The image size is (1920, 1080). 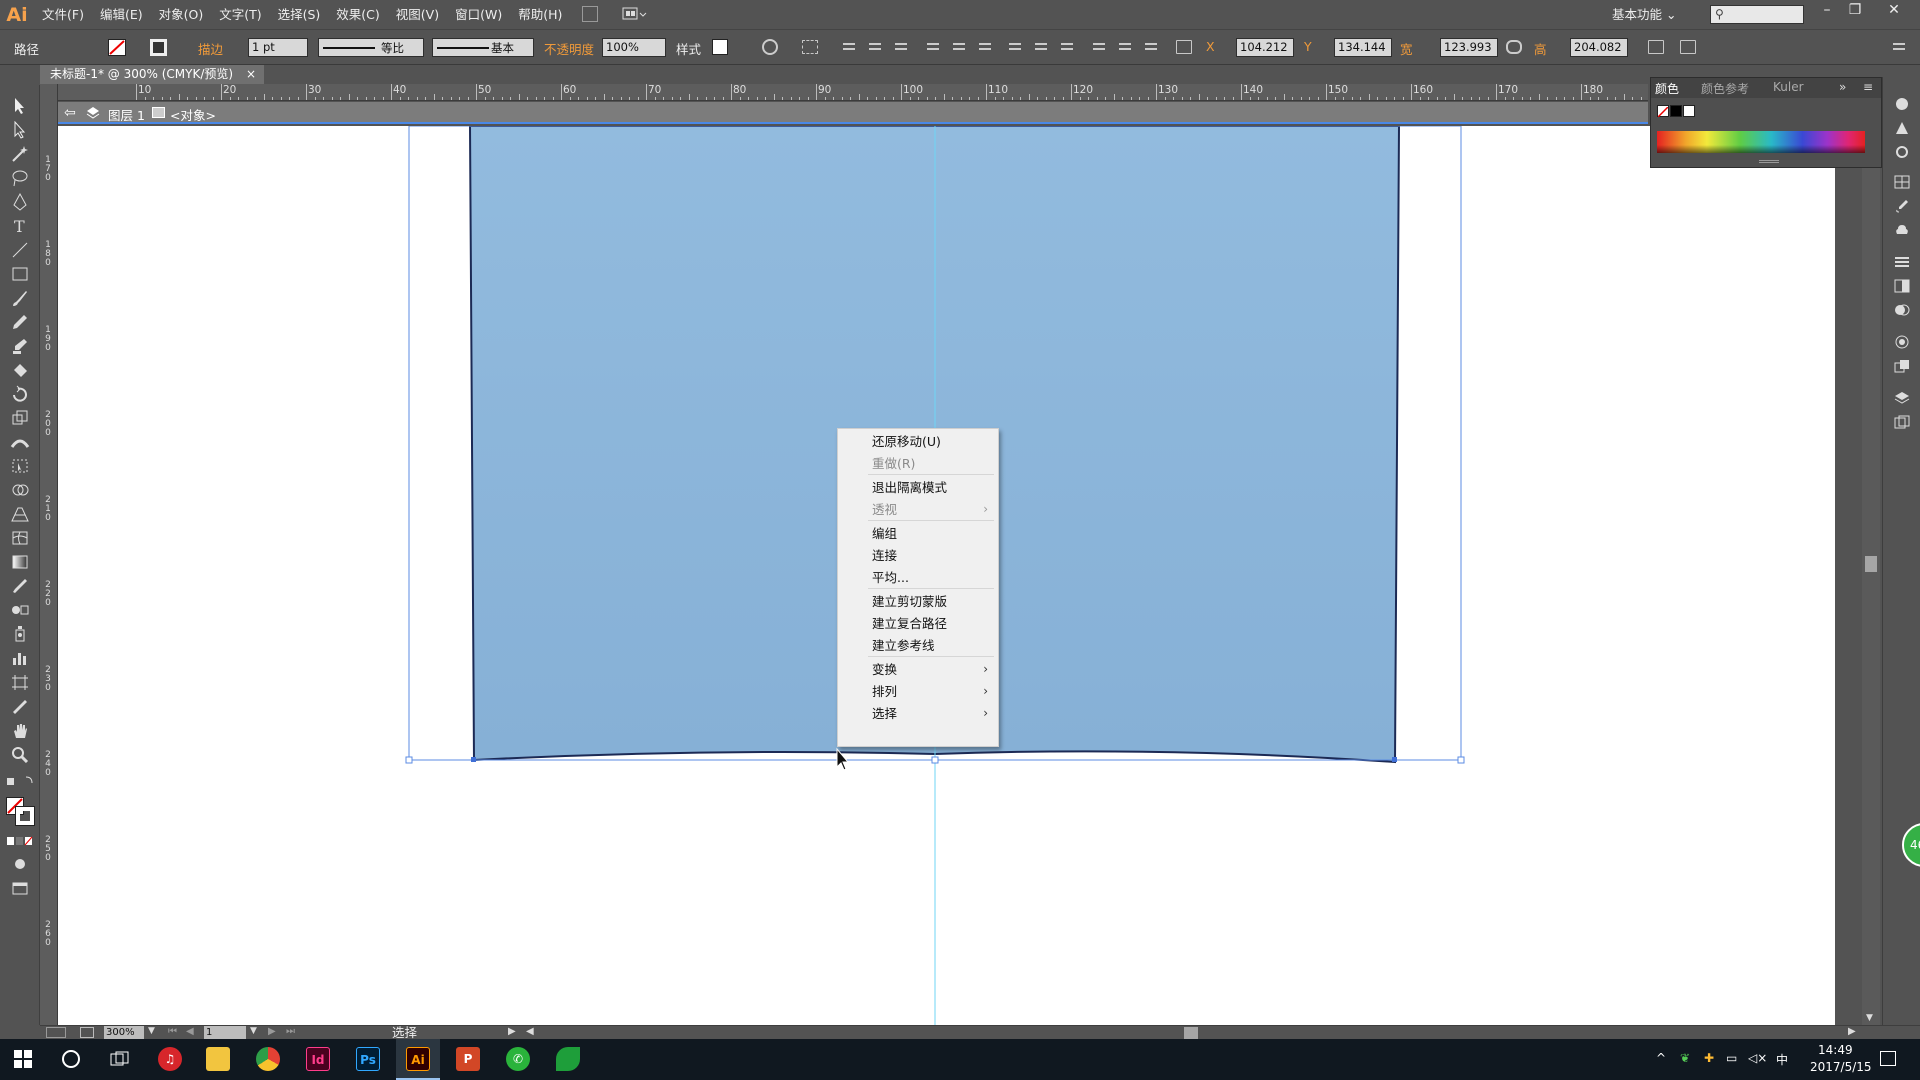 I want to click on menu-view: 视图(V), so click(x=417, y=14).